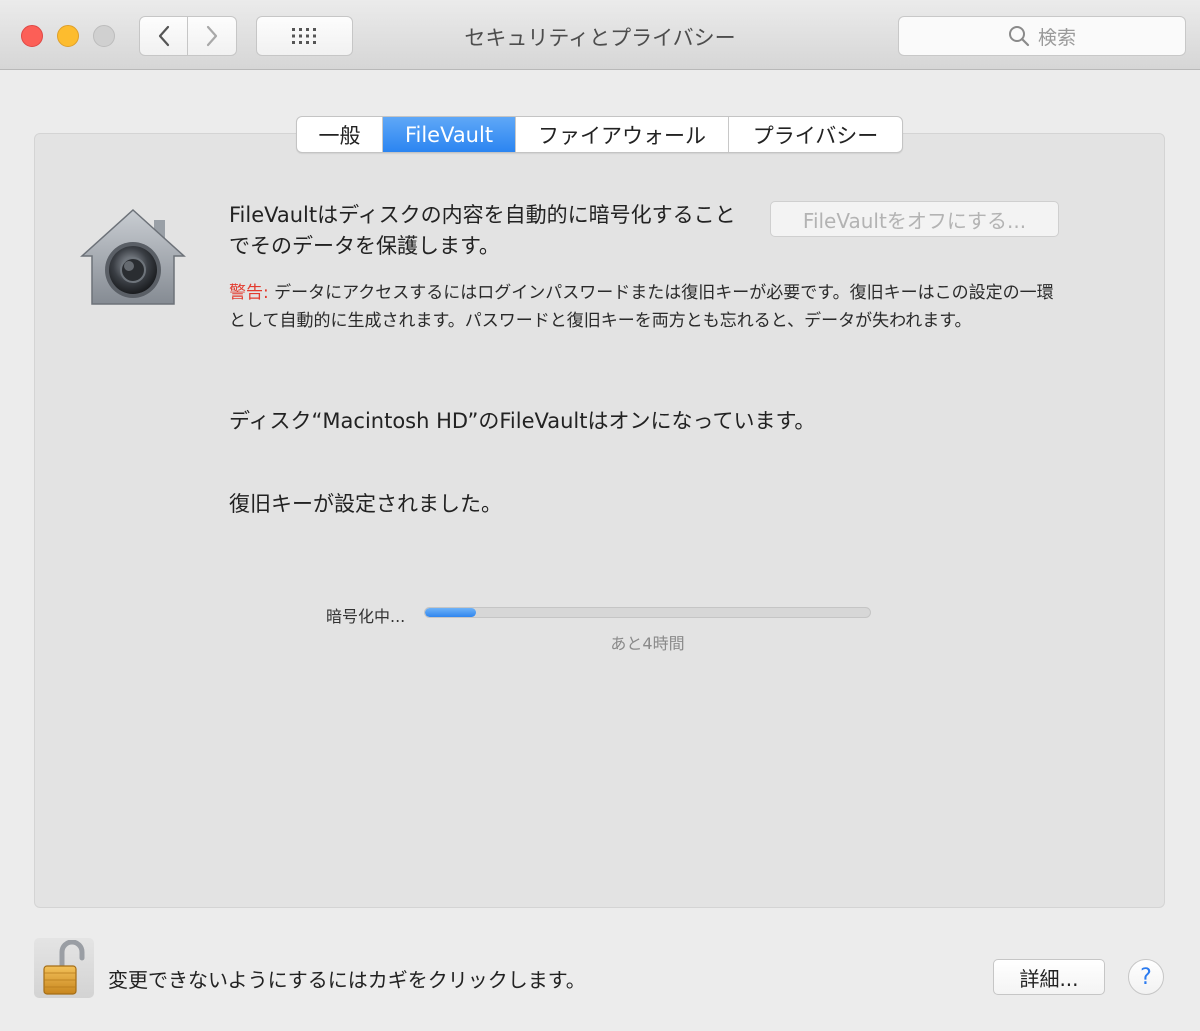 This screenshot has width=1200, height=1031. I want to click on encryption-progress-bar, so click(647, 612).